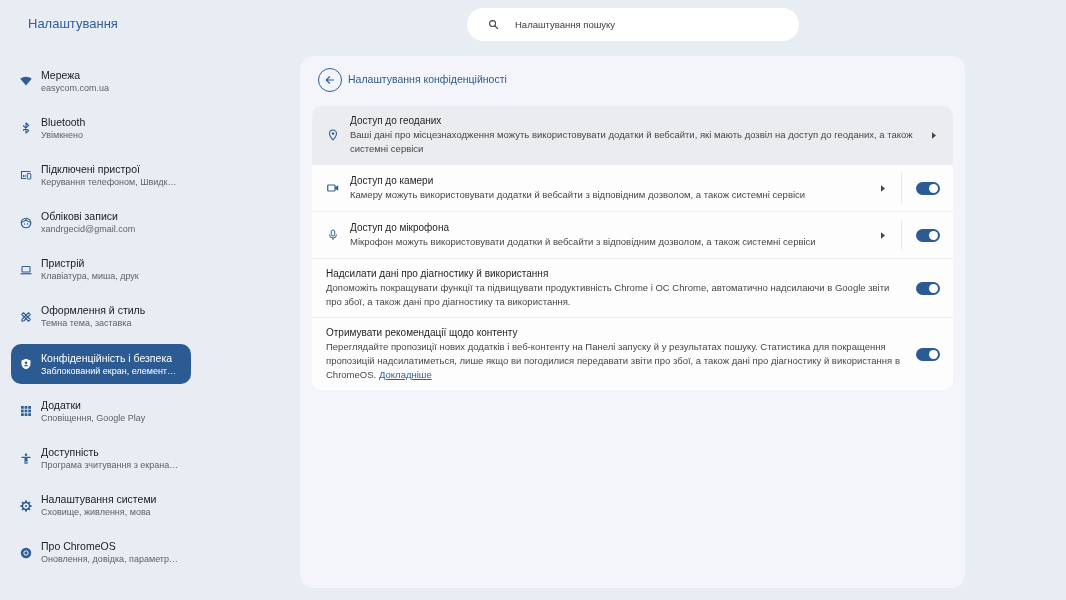  Describe the element at coordinates (87, 324) in the screenshot. I see `item-subtitle: Темна тема, заставка` at that location.